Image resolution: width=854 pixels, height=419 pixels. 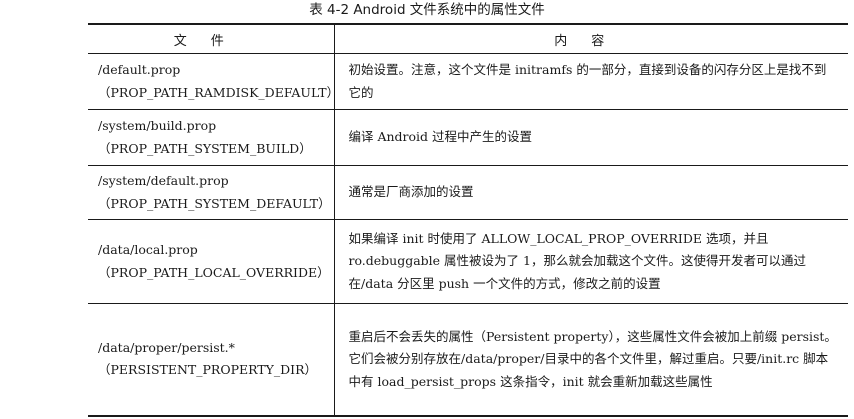 What do you see at coordinates (208, 370) in the screenshot?
I see `file-constant: （PERSISTENT_PROPERTY_DIR）` at bounding box center [208, 370].